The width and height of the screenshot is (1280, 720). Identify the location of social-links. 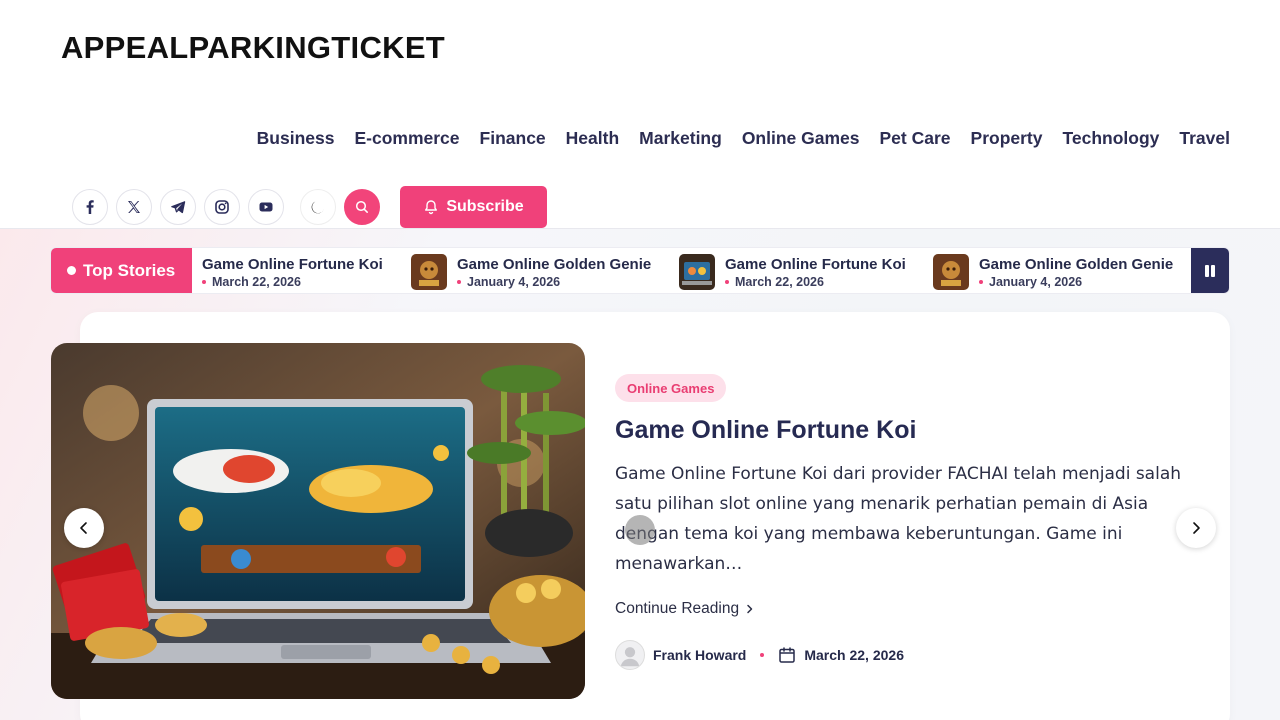
(226, 207).